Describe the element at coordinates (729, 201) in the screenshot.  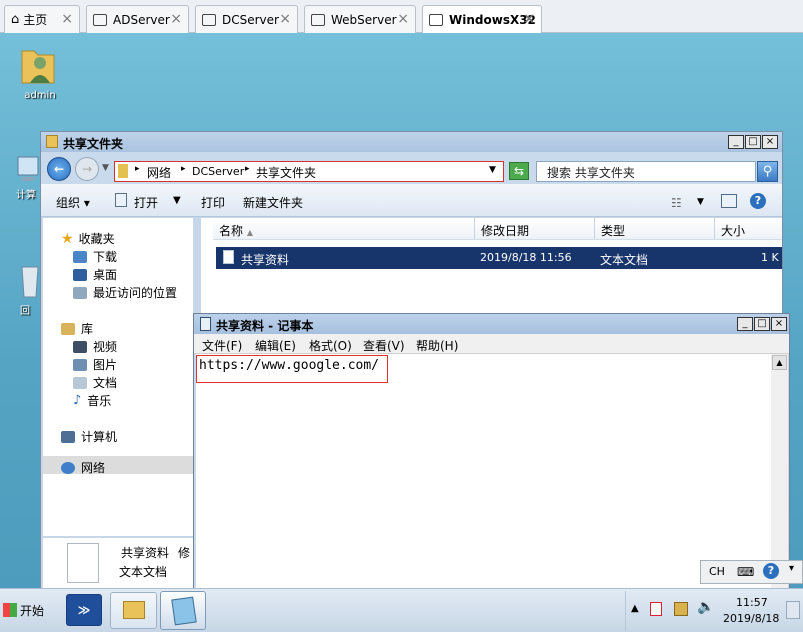
I see `preview-pane-icon` at that location.